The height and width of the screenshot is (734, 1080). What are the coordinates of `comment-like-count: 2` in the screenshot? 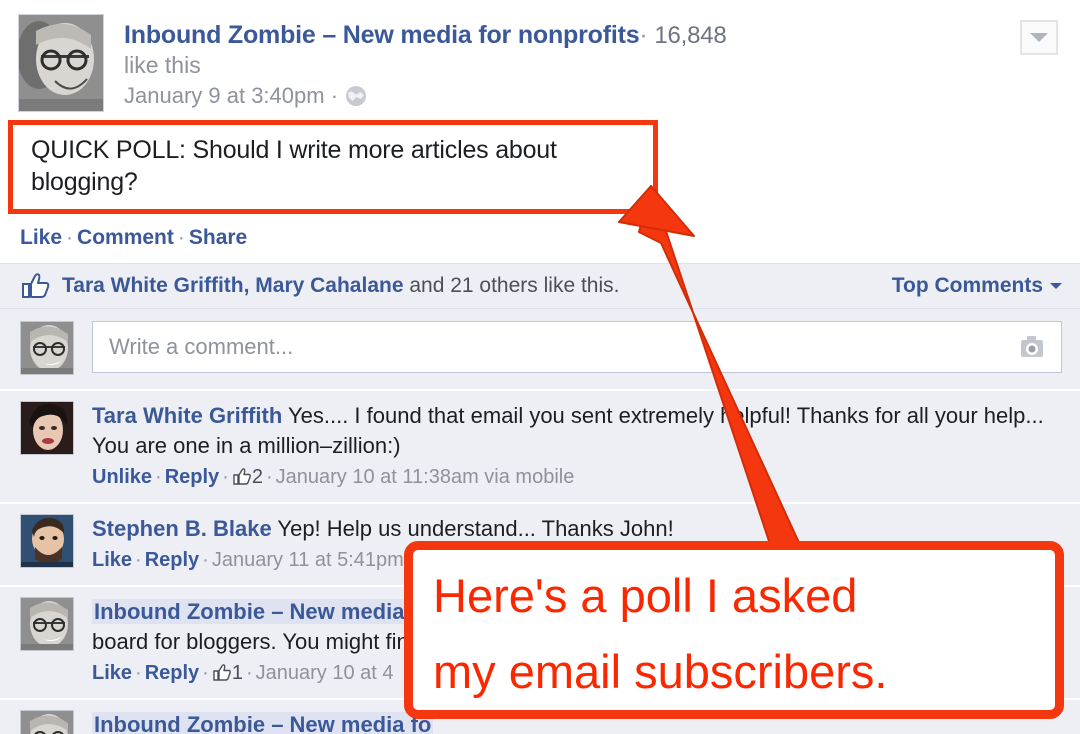 It's located at (257, 477).